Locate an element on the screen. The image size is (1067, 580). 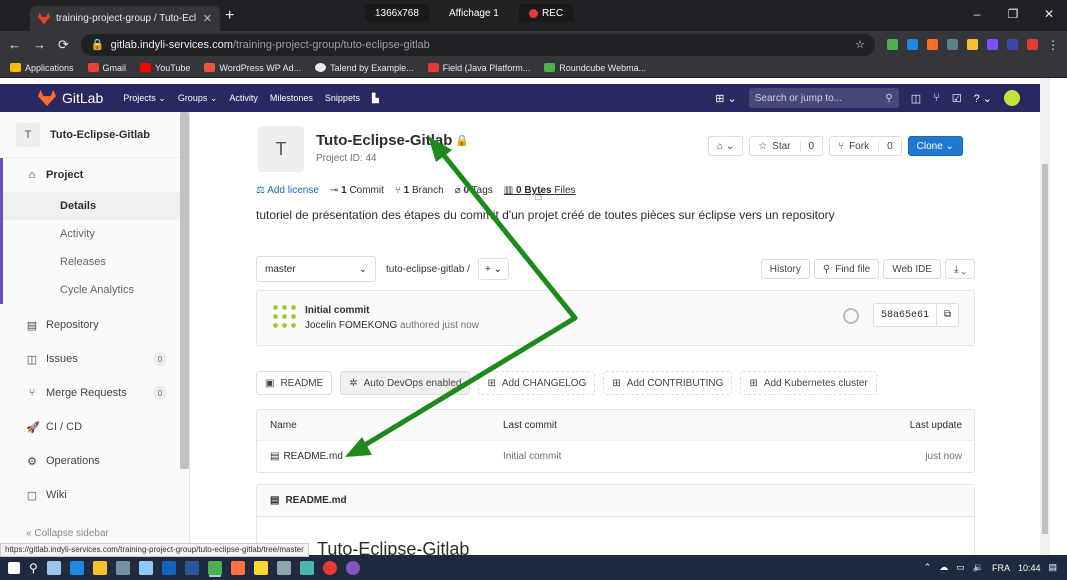
page-scrollbar is located at coordinates (1045, 316).